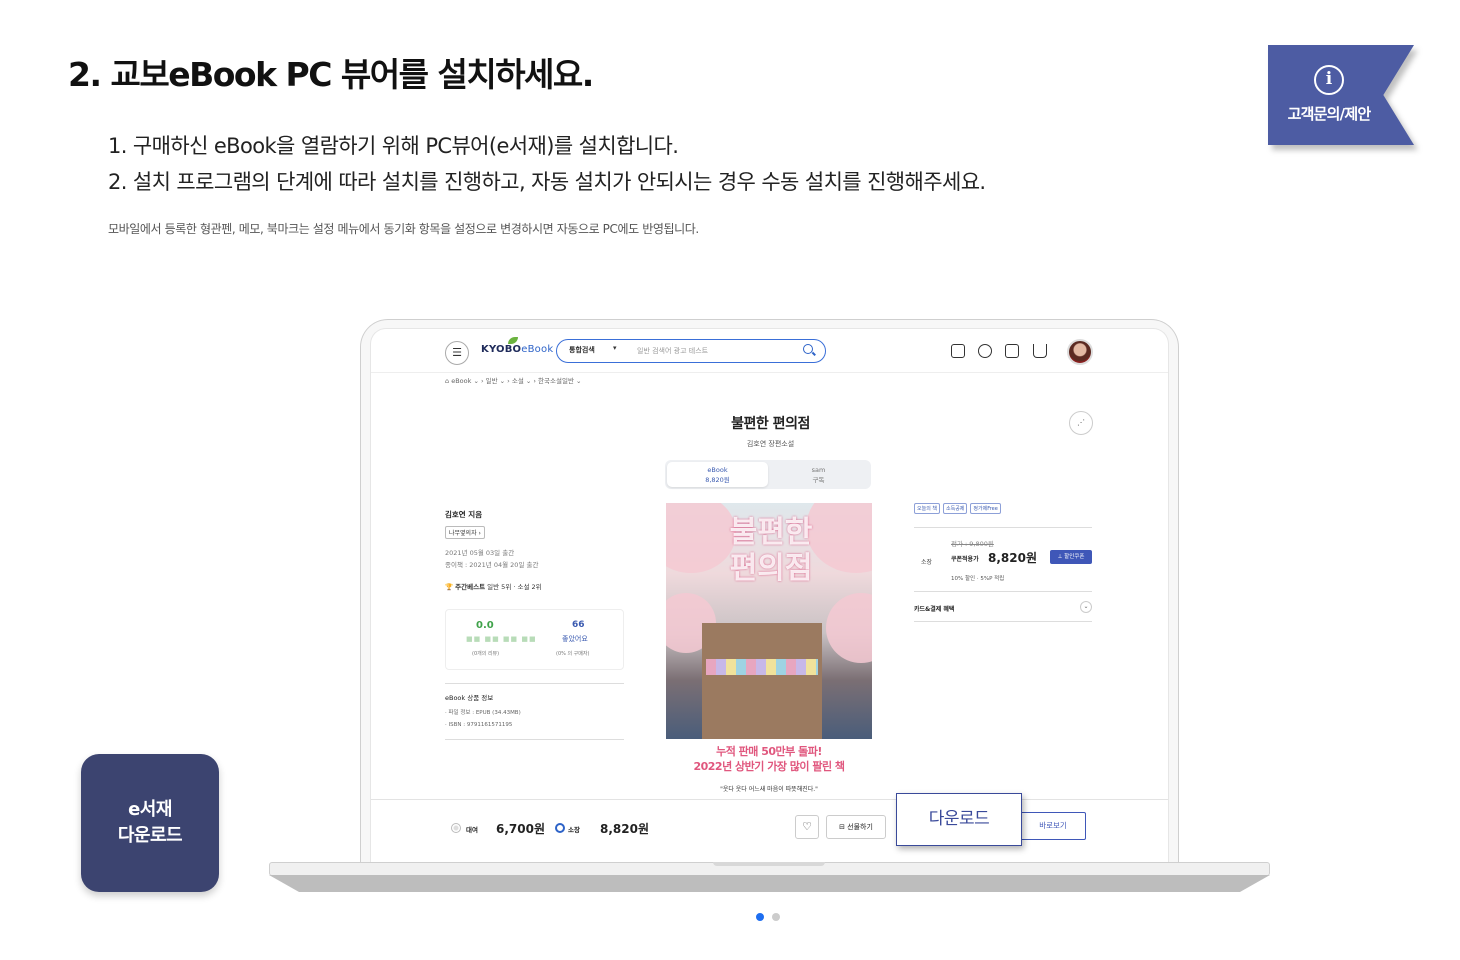 The height and width of the screenshot is (960, 1460). What do you see at coordinates (456, 828) in the screenshot?
I see `rent-radio` at bounding box center [456, 828].